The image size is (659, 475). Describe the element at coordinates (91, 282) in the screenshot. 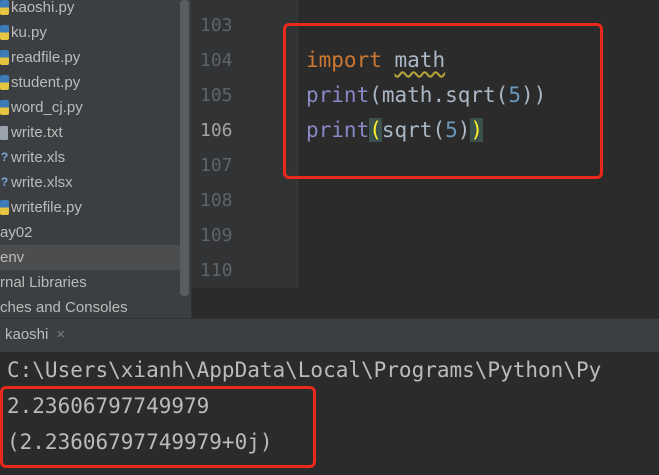

I see `tree-item-external-libraries: rnal Libraries` at that location.